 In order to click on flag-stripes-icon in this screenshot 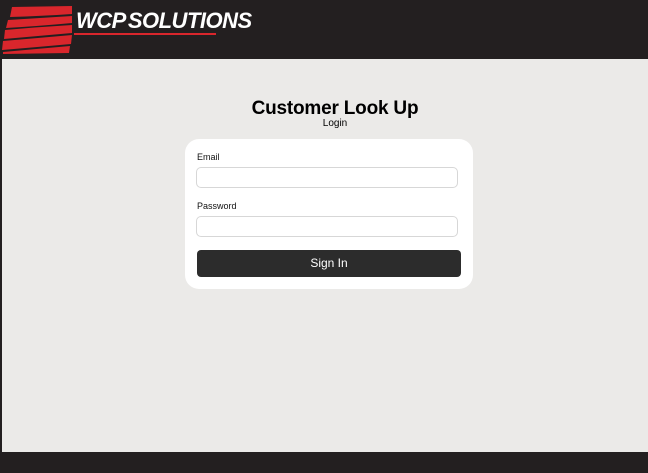, I will do `click(37, 30)`.